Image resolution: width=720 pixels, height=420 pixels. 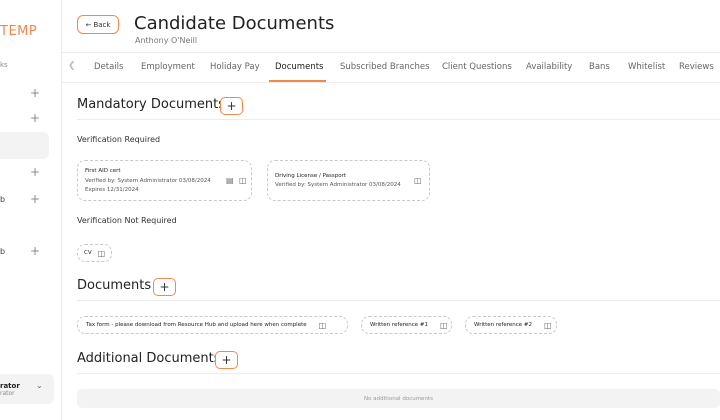 I want to click on tab-whitelist: Whitelist, so click(x=646, y=67).